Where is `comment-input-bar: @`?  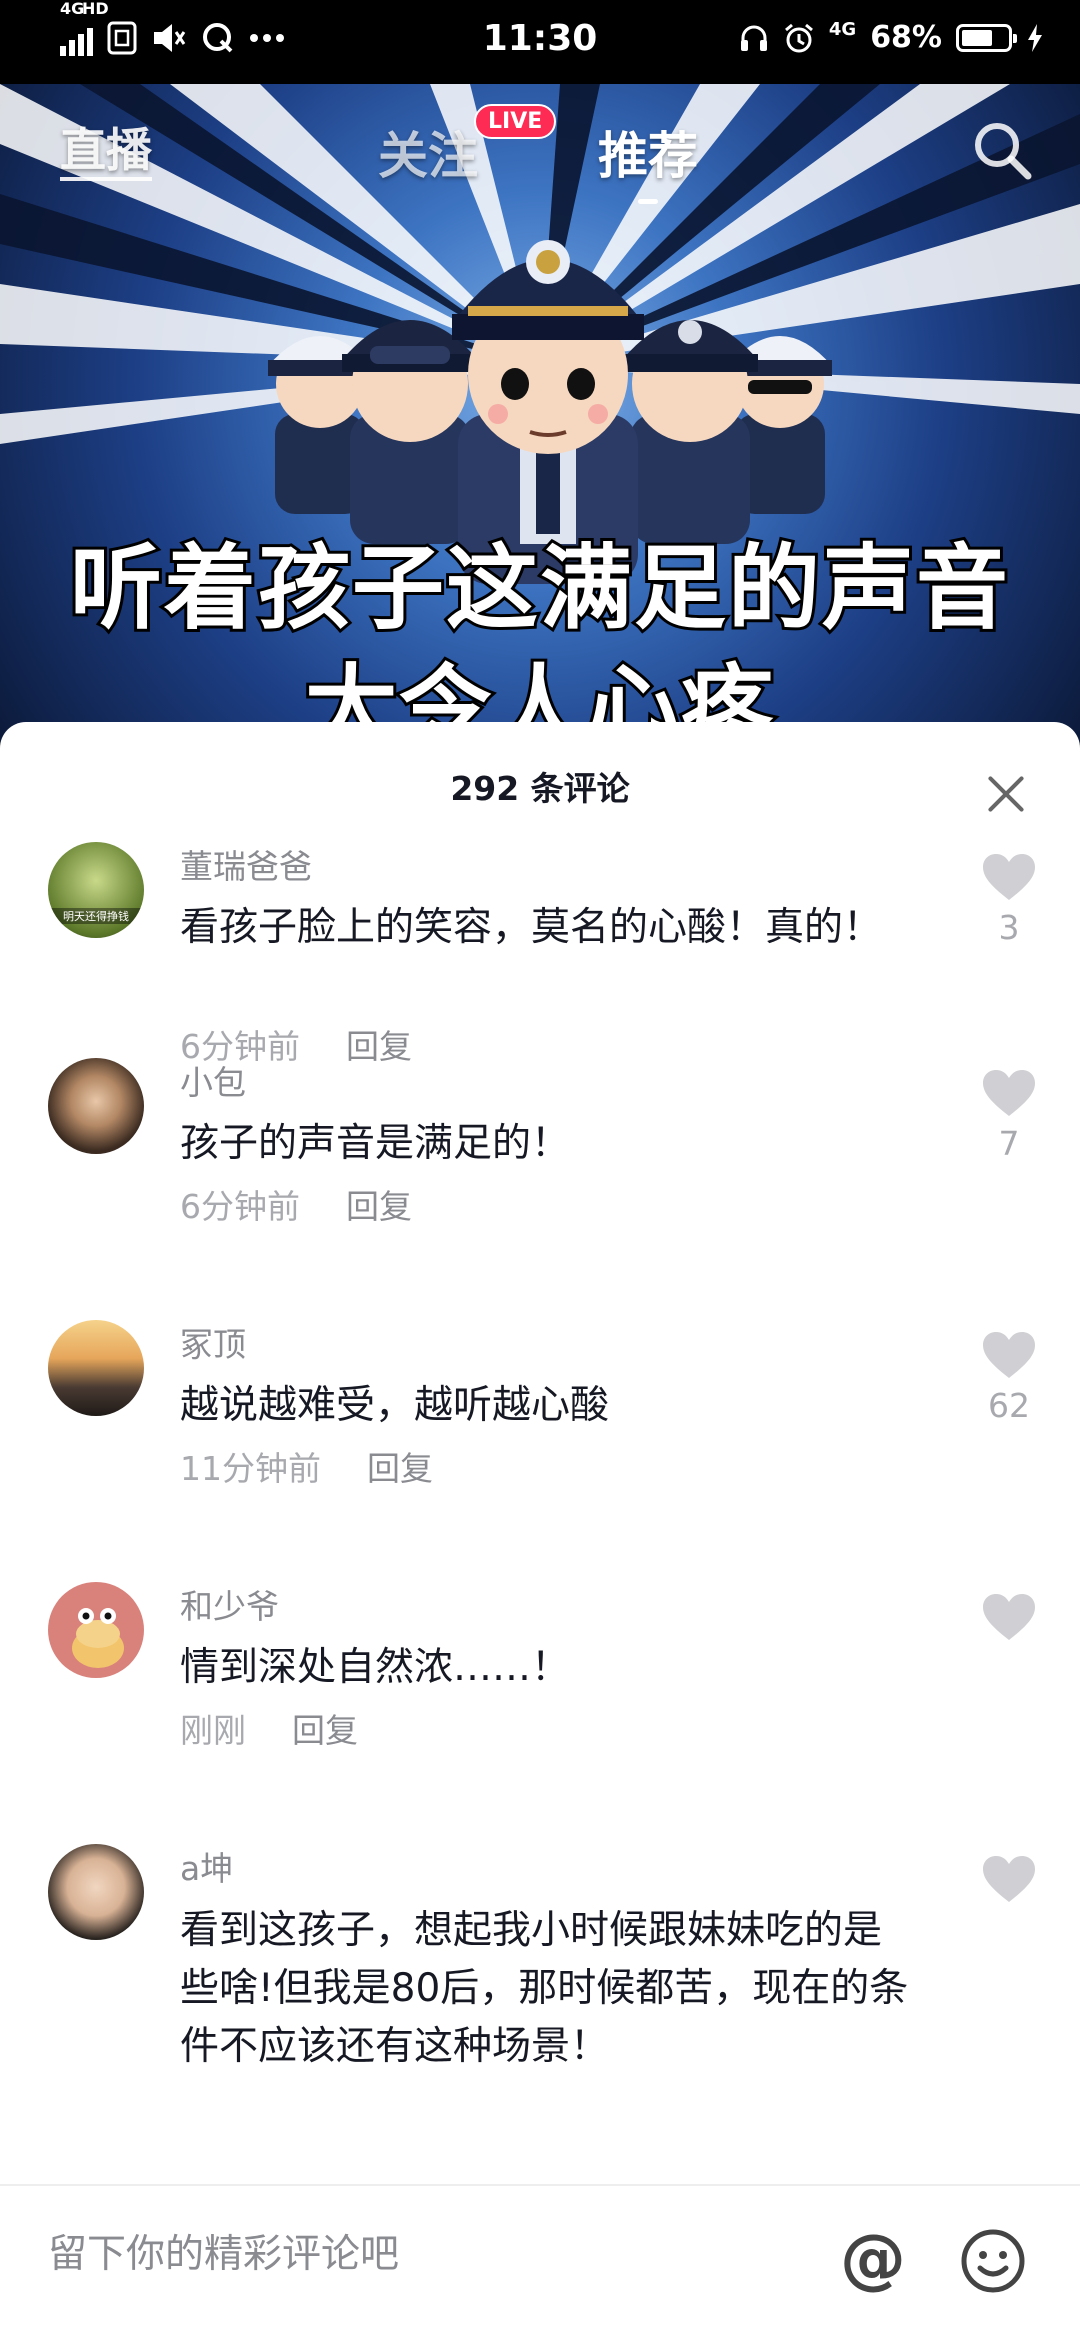
comment-input-bar: @ is located at coordinates (540, 2262).